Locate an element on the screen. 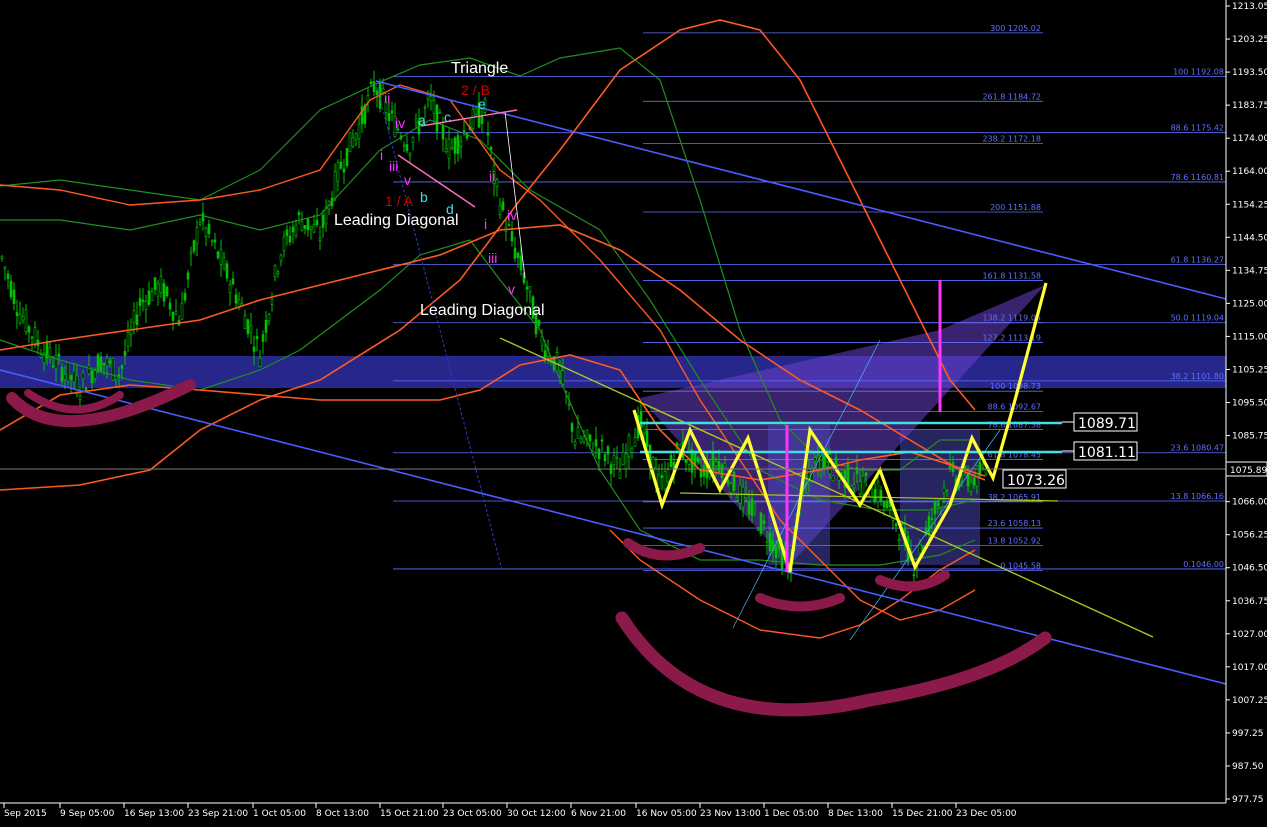 This screenshot has width=1267, height=827. y-tick-label: 1213.05 is located at coordinates (1249, 7).